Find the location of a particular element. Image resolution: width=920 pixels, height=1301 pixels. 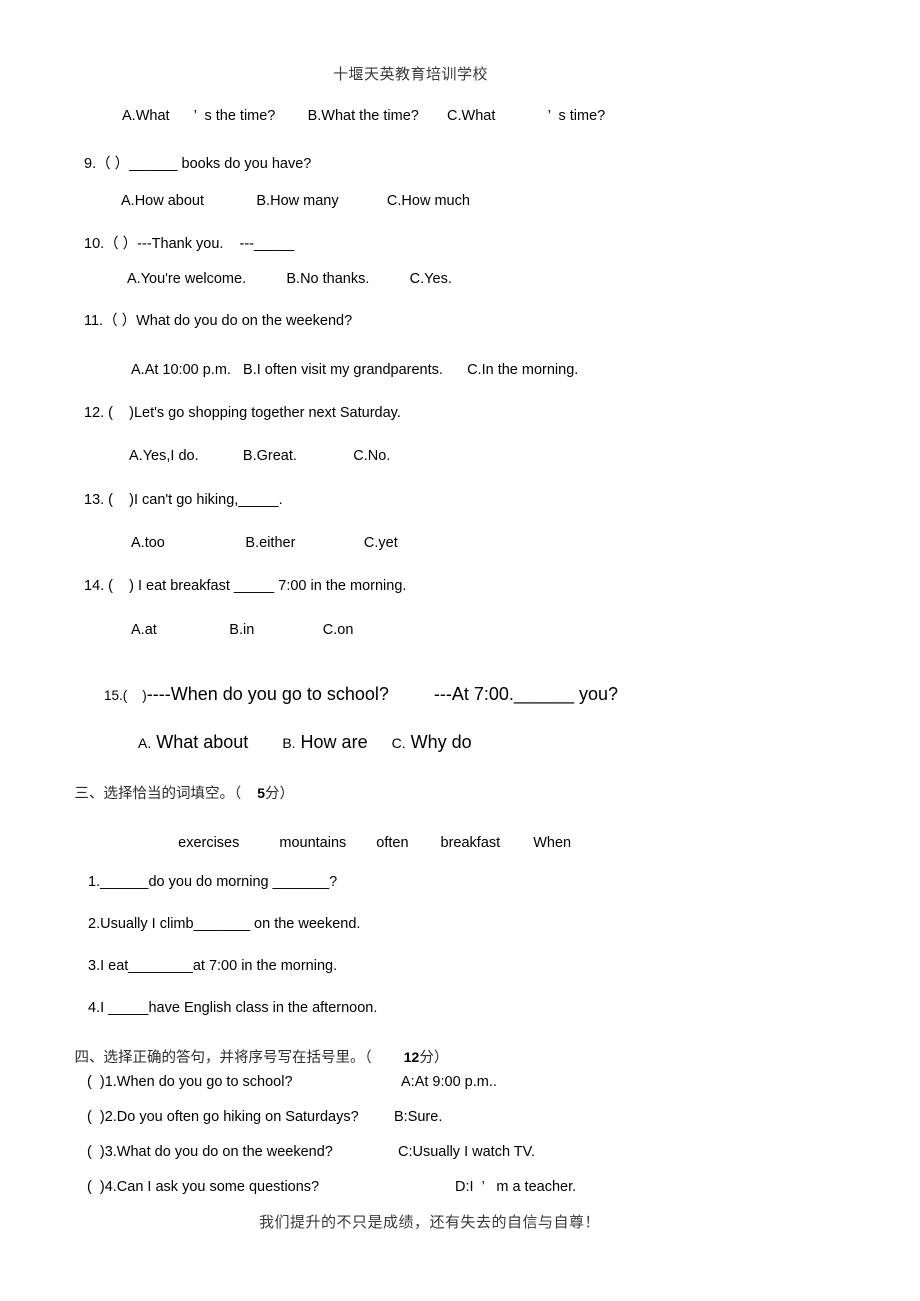

section-four-score: 12 is located at coordinates (411, 1057).